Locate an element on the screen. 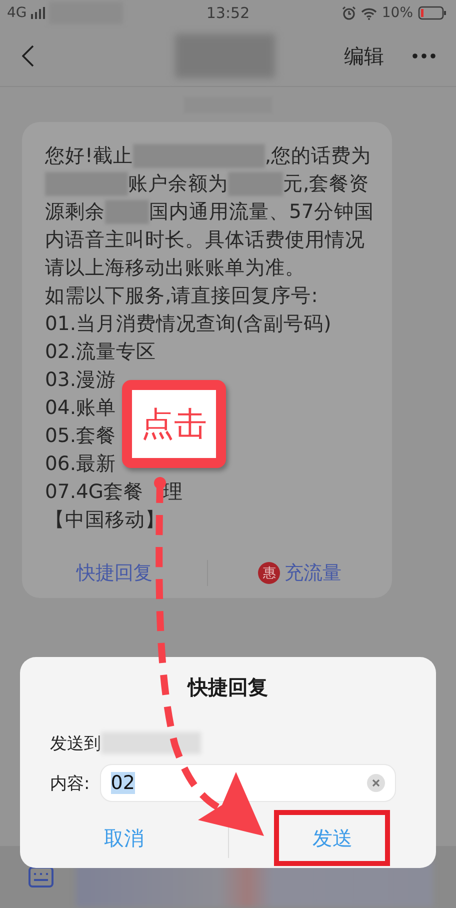 This screenshot has height=908, width=456. send-to-label: 发送到 is located at coordinates (75, 743).